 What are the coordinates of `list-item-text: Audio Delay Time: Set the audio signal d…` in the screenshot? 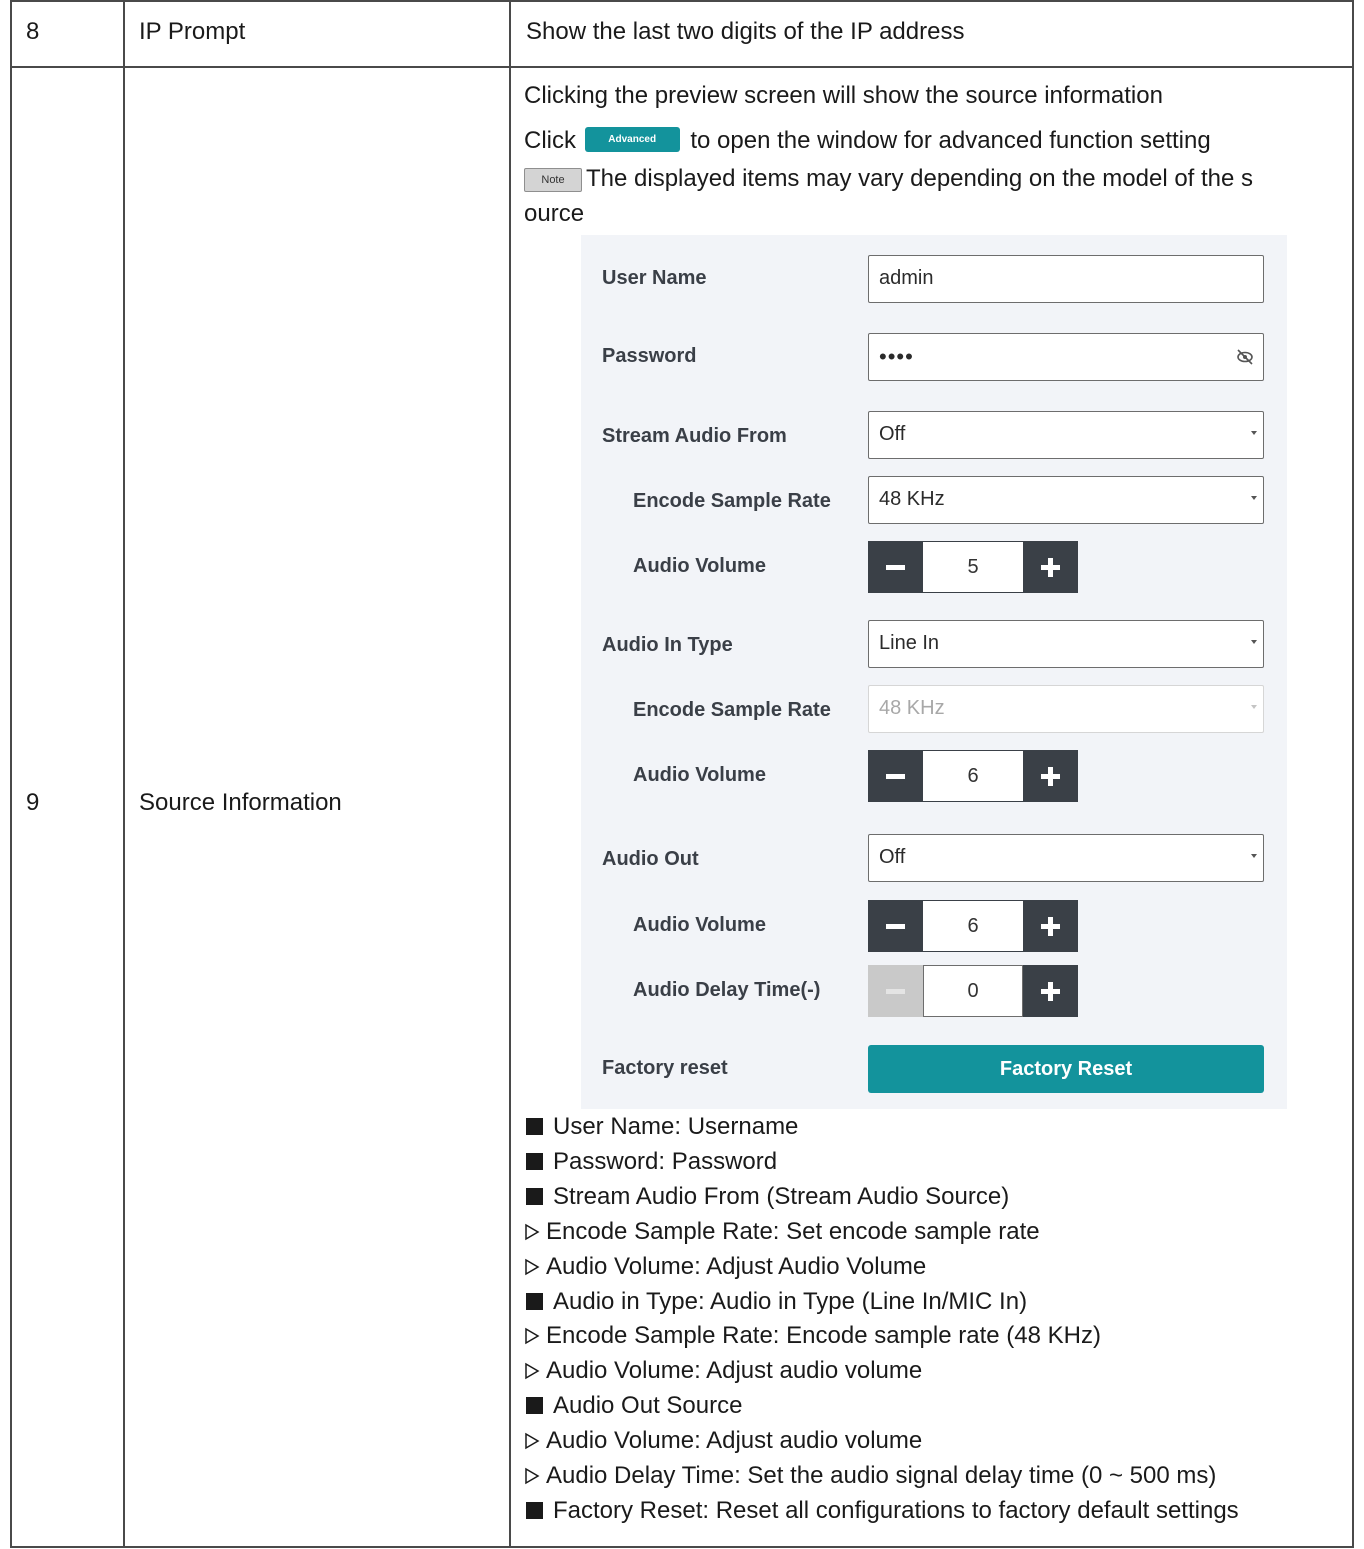 It's located at (881, 1475).